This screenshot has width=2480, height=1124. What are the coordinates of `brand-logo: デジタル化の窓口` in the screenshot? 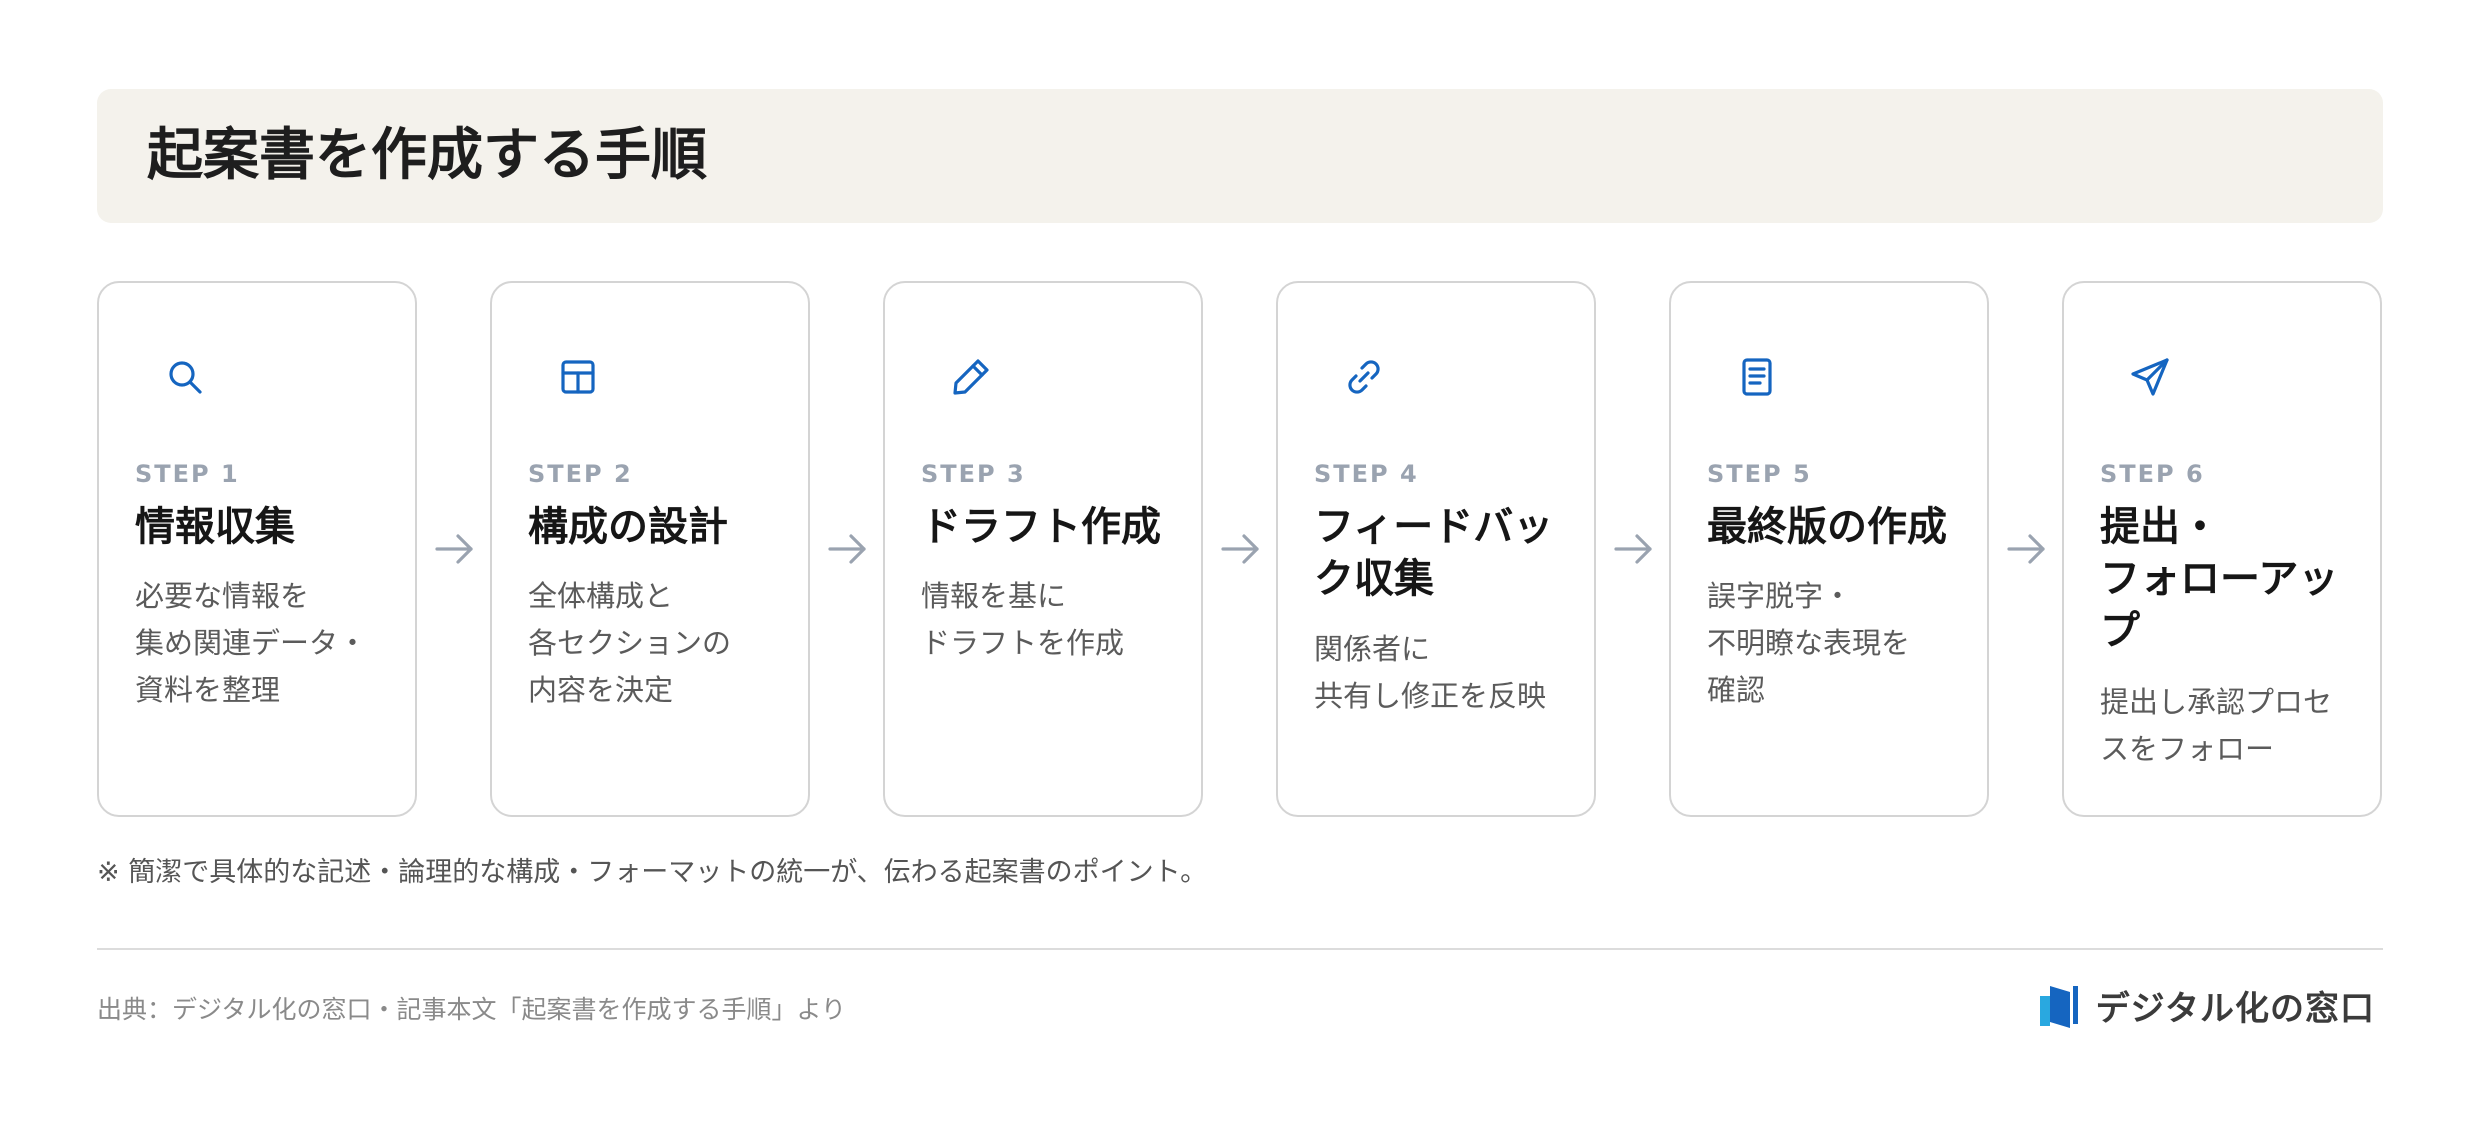 It's located at (2207, 1005).